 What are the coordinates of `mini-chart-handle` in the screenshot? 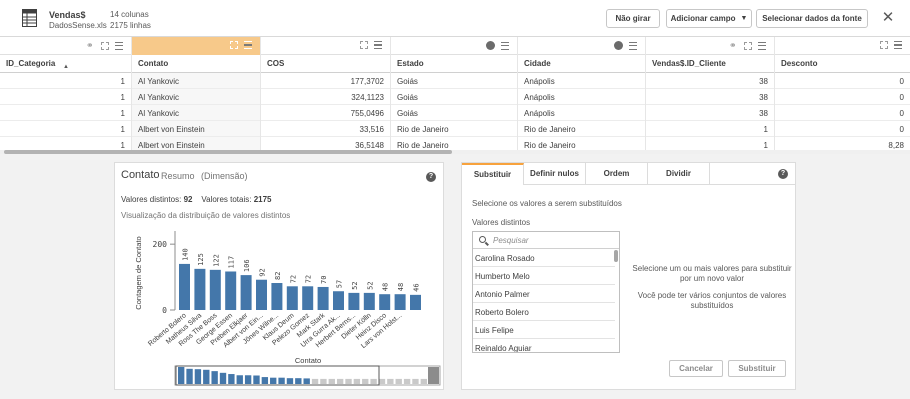 It's located at (433, 375).